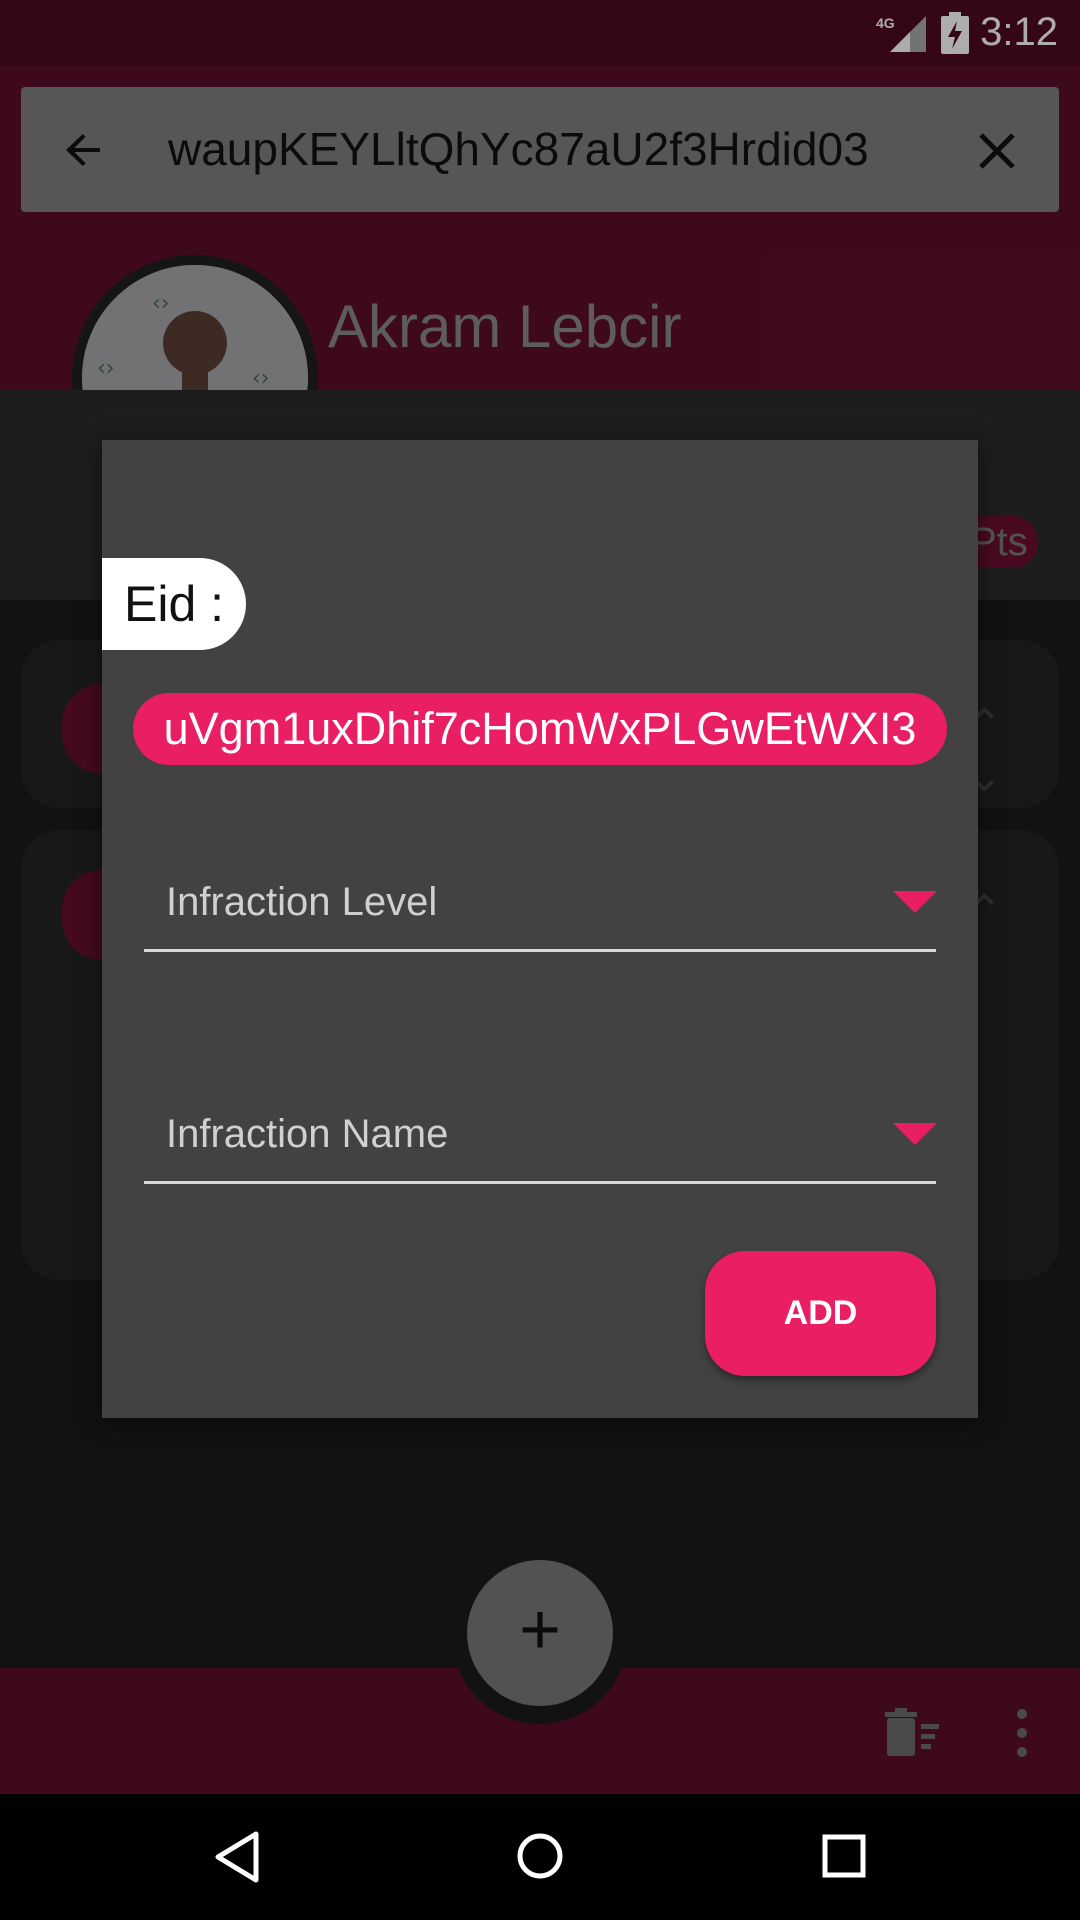  What do you see at coordinates (540, 1856) in the screenshot?
I see `nav-home-icon` at bounding box center [540, 1856].